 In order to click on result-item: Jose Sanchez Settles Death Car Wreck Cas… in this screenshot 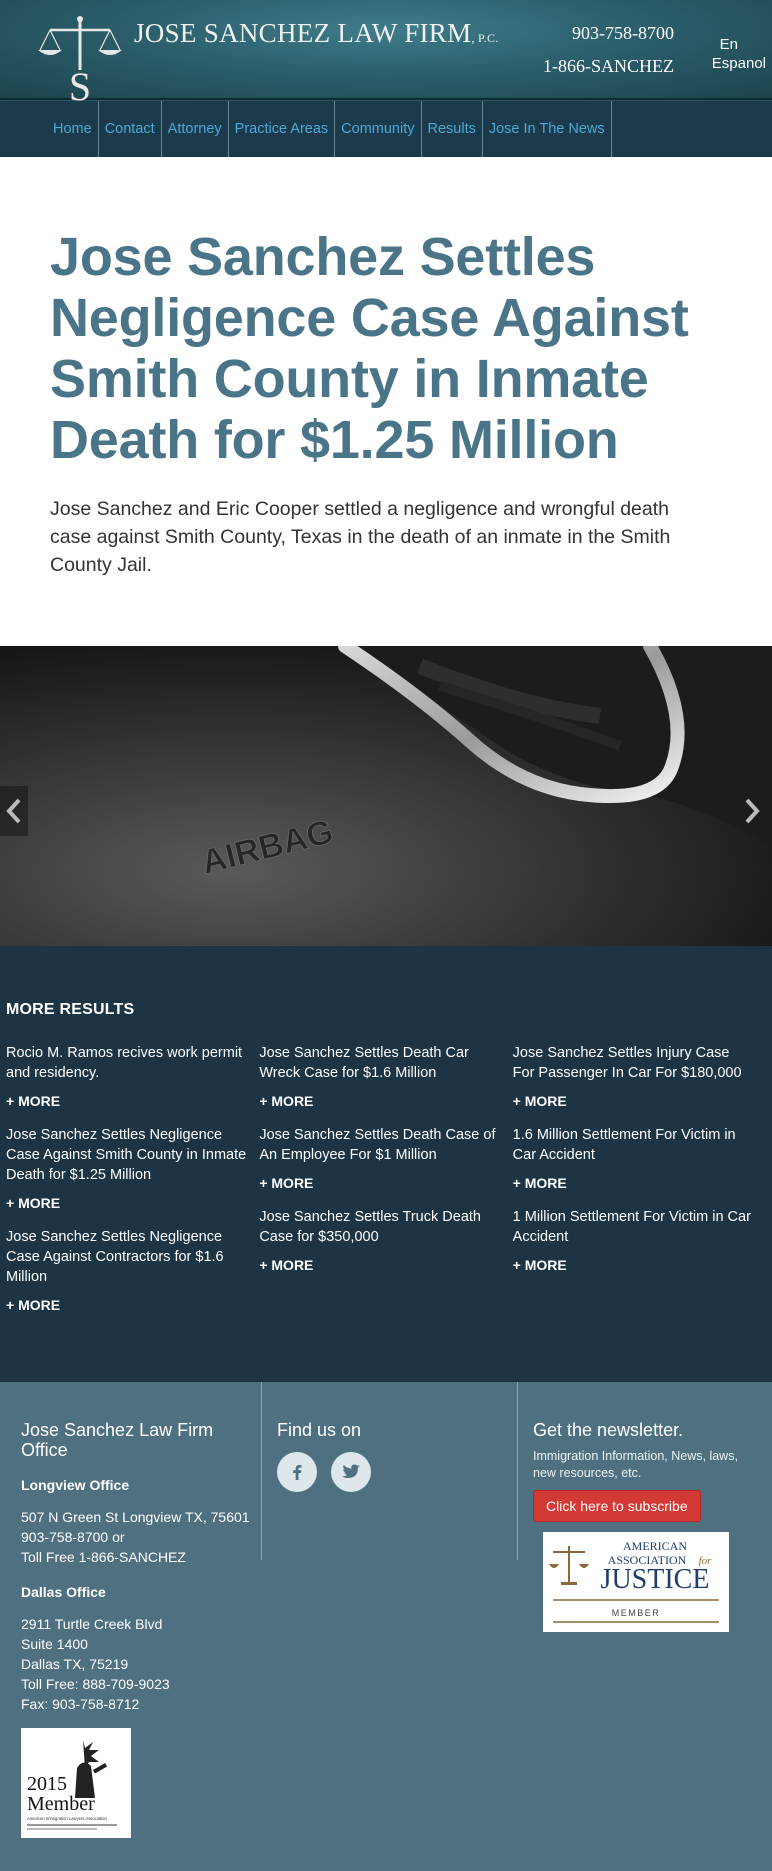, I will do `click(379, 1076)`.